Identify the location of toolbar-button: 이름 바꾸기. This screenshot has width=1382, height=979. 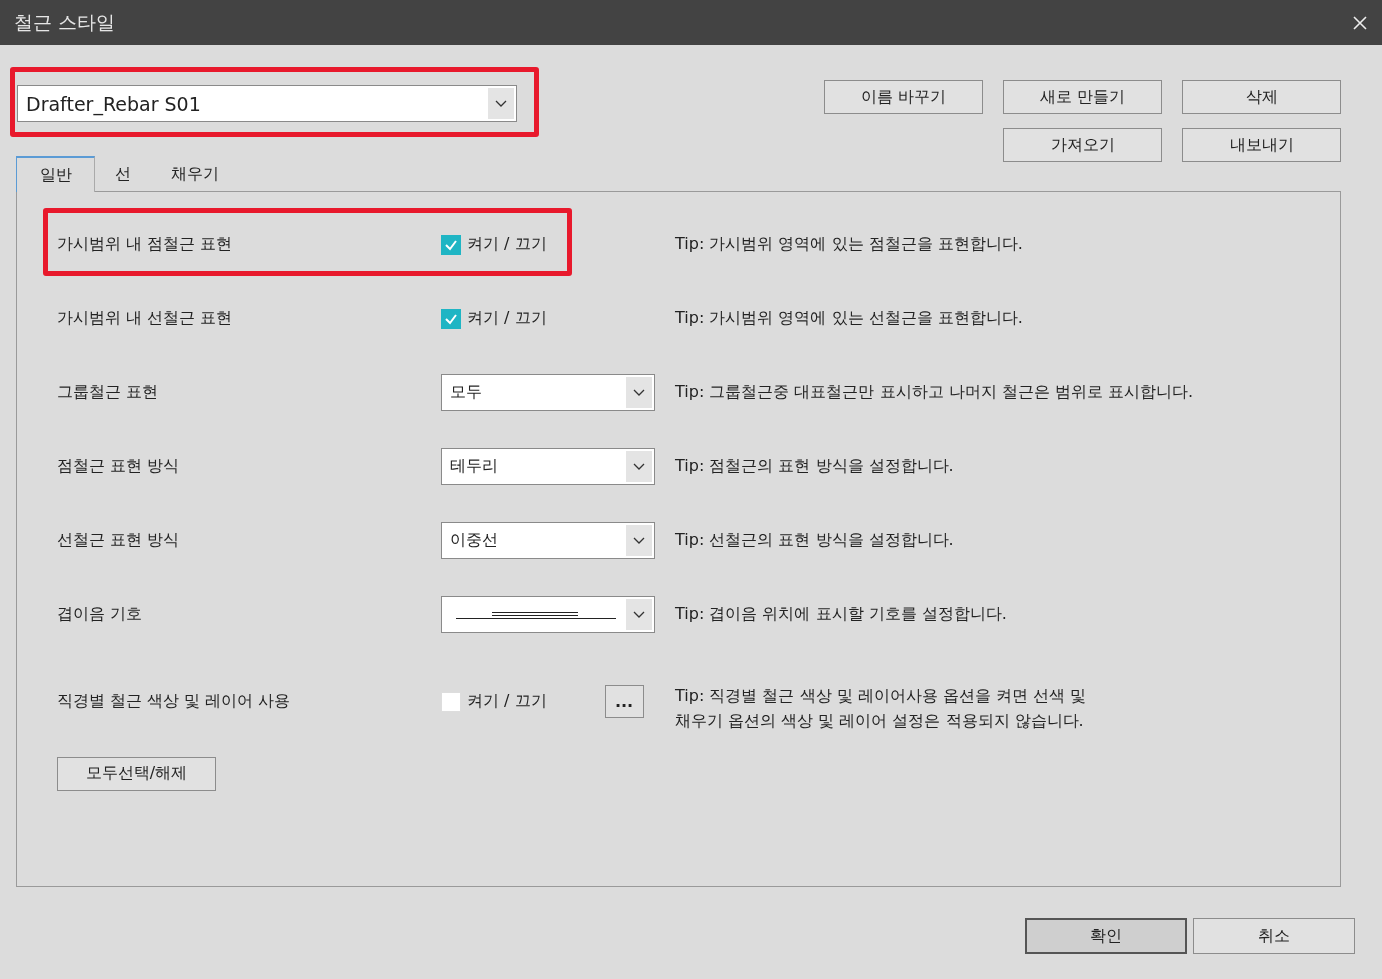
(903, 97).